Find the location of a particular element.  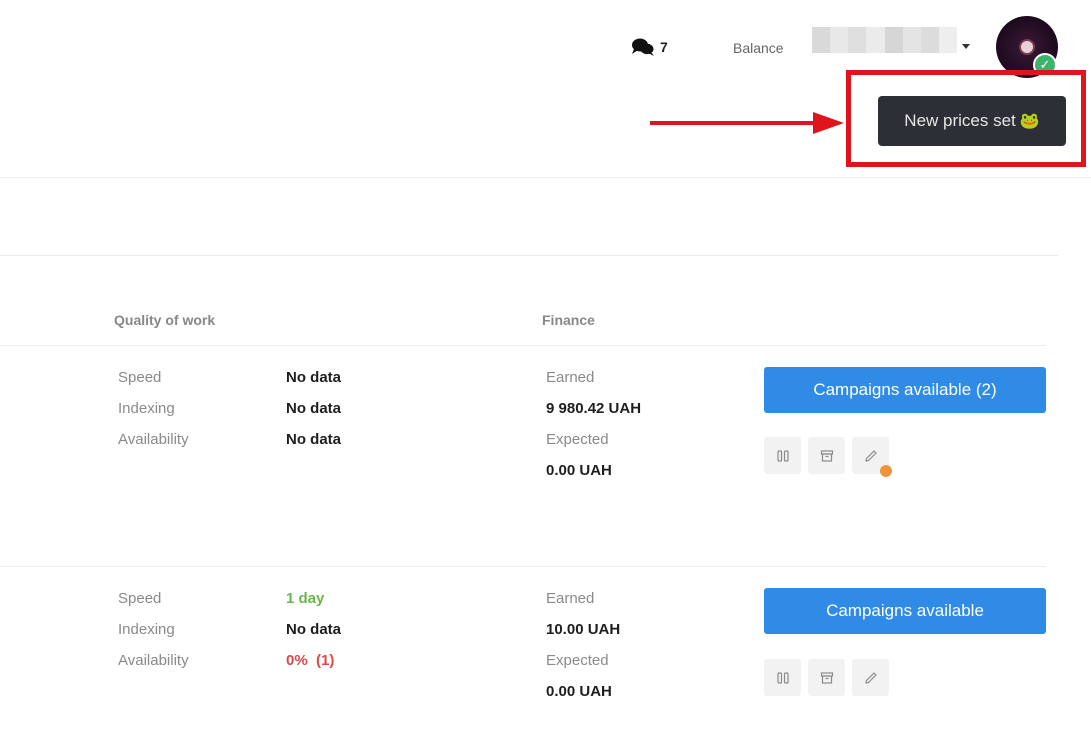

new-prices-tooltip: New prices set 🐸 is located at coordinates (972, 121).